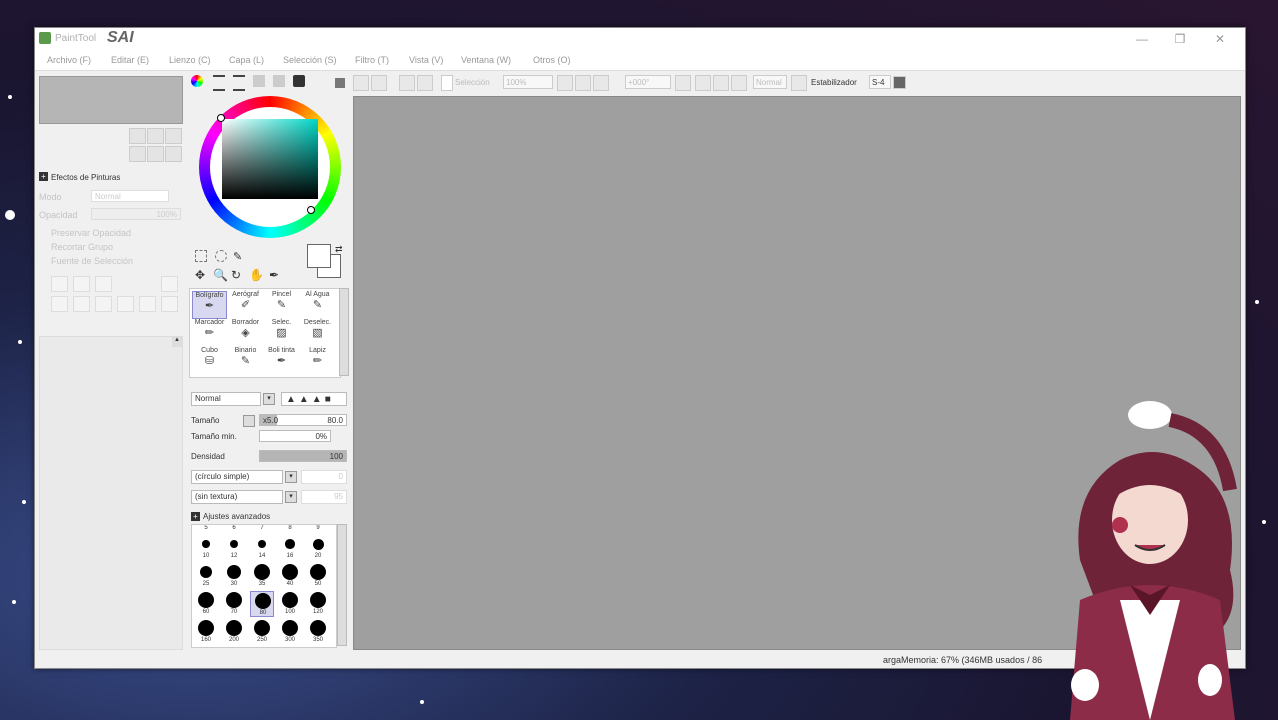  Describe the element at coordinates (237, 497) in the screenshot. I see `brush-texture-select: (sin textura)` at that location.